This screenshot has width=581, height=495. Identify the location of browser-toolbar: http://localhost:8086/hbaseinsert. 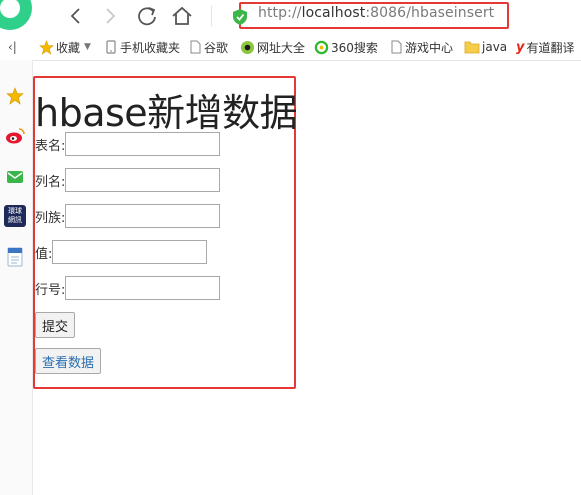
(290, 16).